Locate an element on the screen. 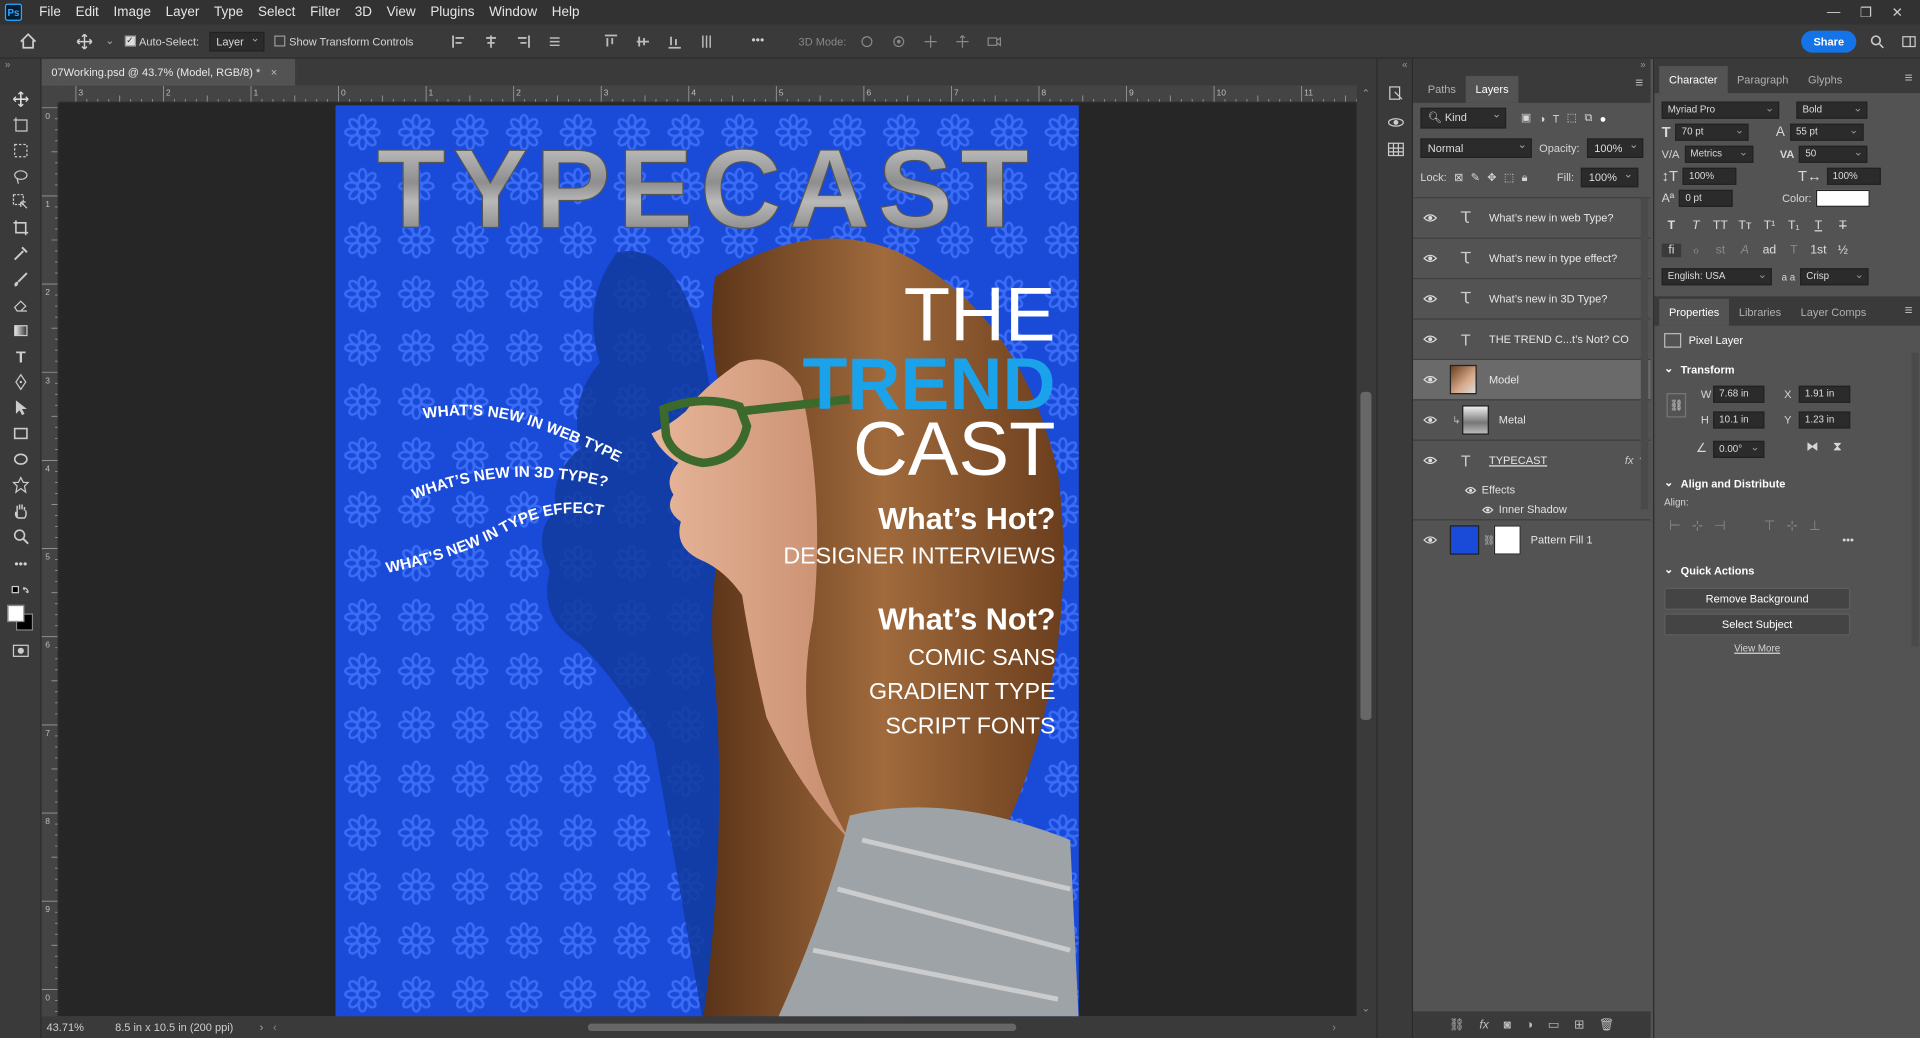 This screenshot has height=1038, width=1920. link-proportions-icon: ⛓︎ is located at coordinates (1676, 405).